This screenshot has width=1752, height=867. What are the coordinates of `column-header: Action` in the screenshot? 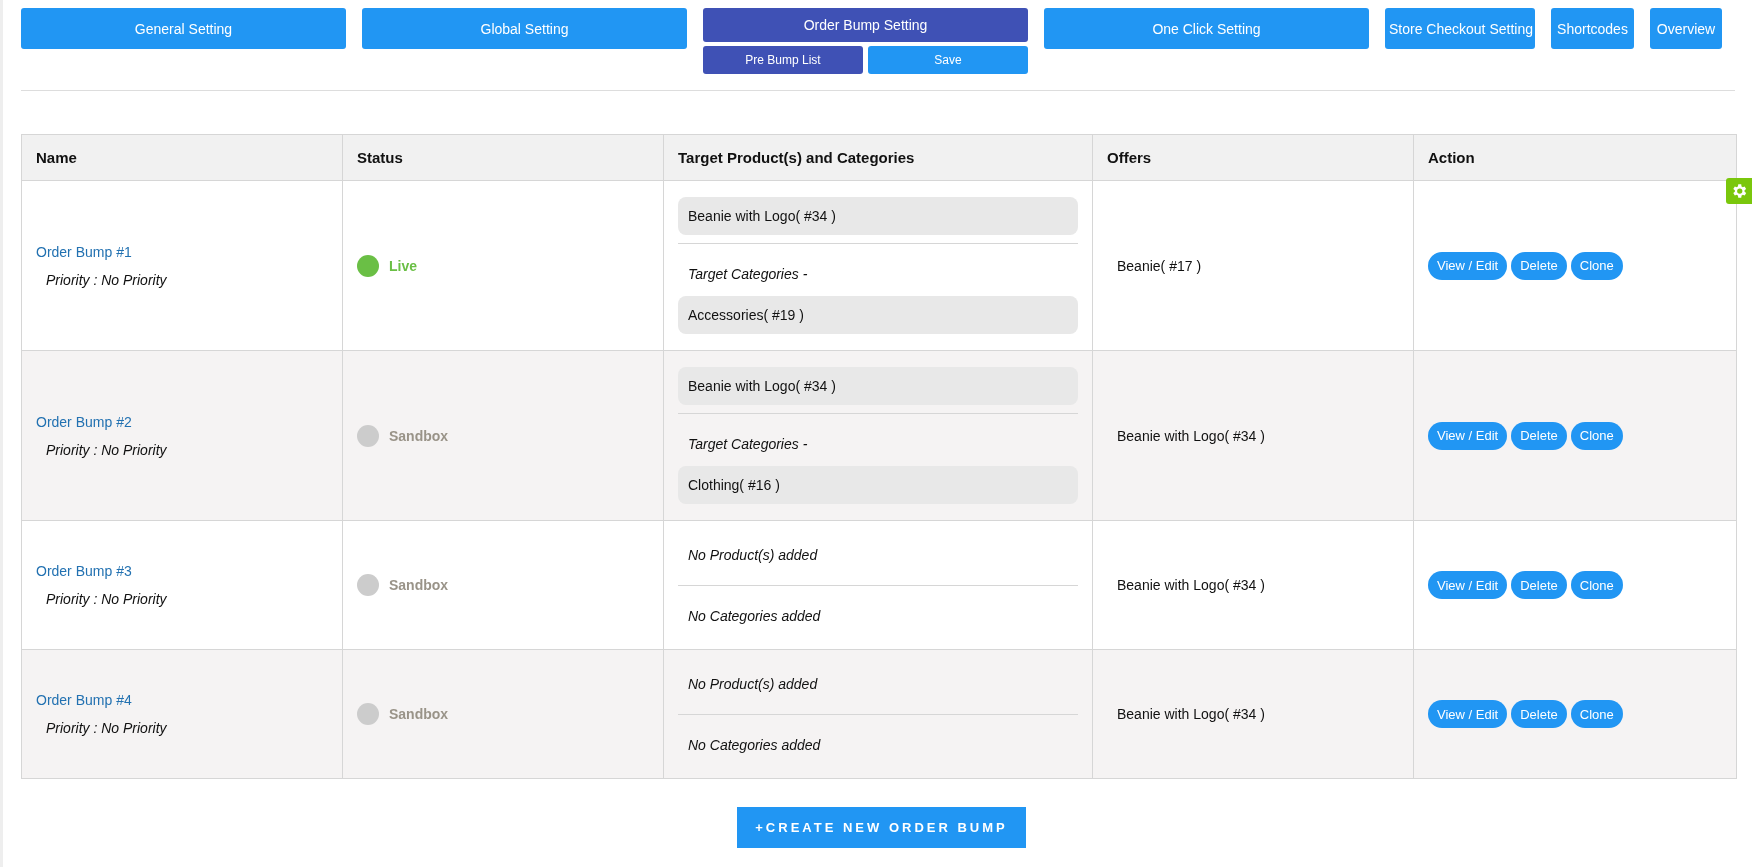 It's located at (1451, 158).